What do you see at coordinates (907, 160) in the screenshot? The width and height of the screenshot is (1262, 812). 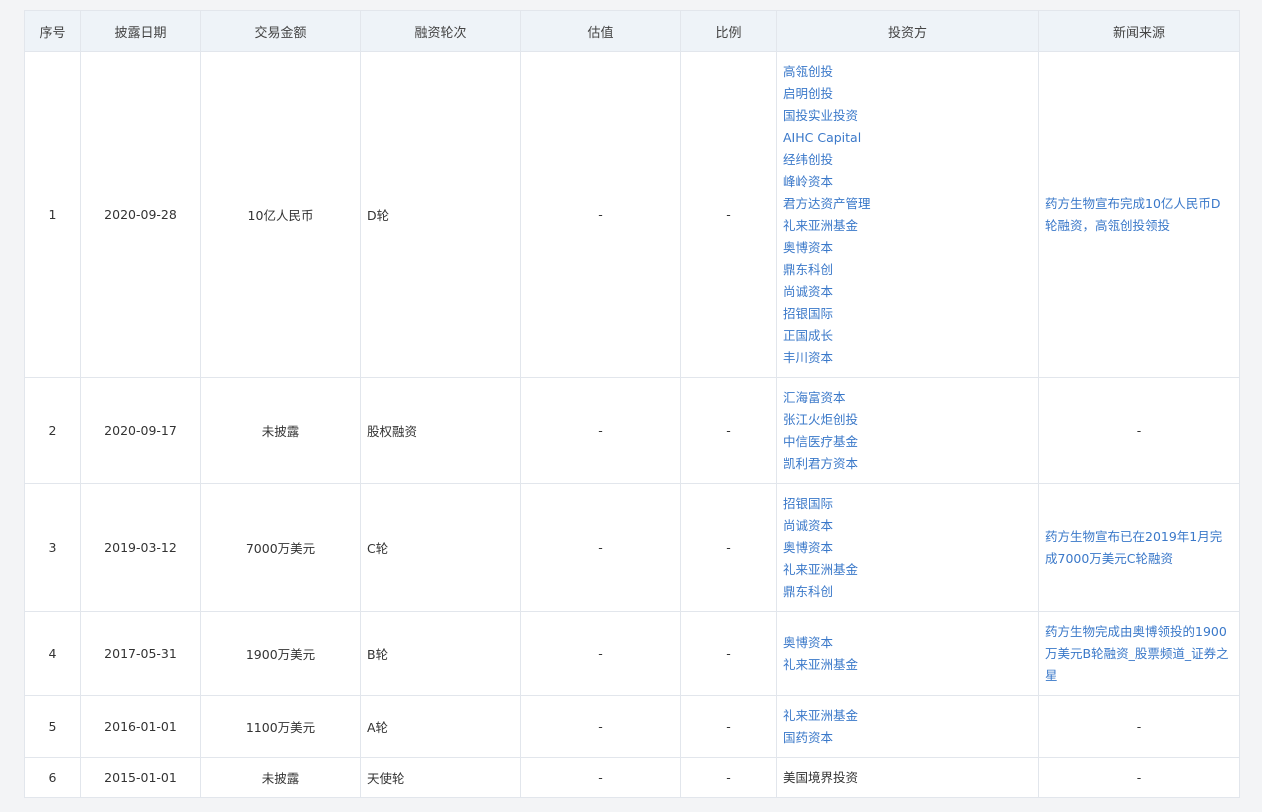 I see `investor-link: 经纬创投` at bounding box center [907, 160].